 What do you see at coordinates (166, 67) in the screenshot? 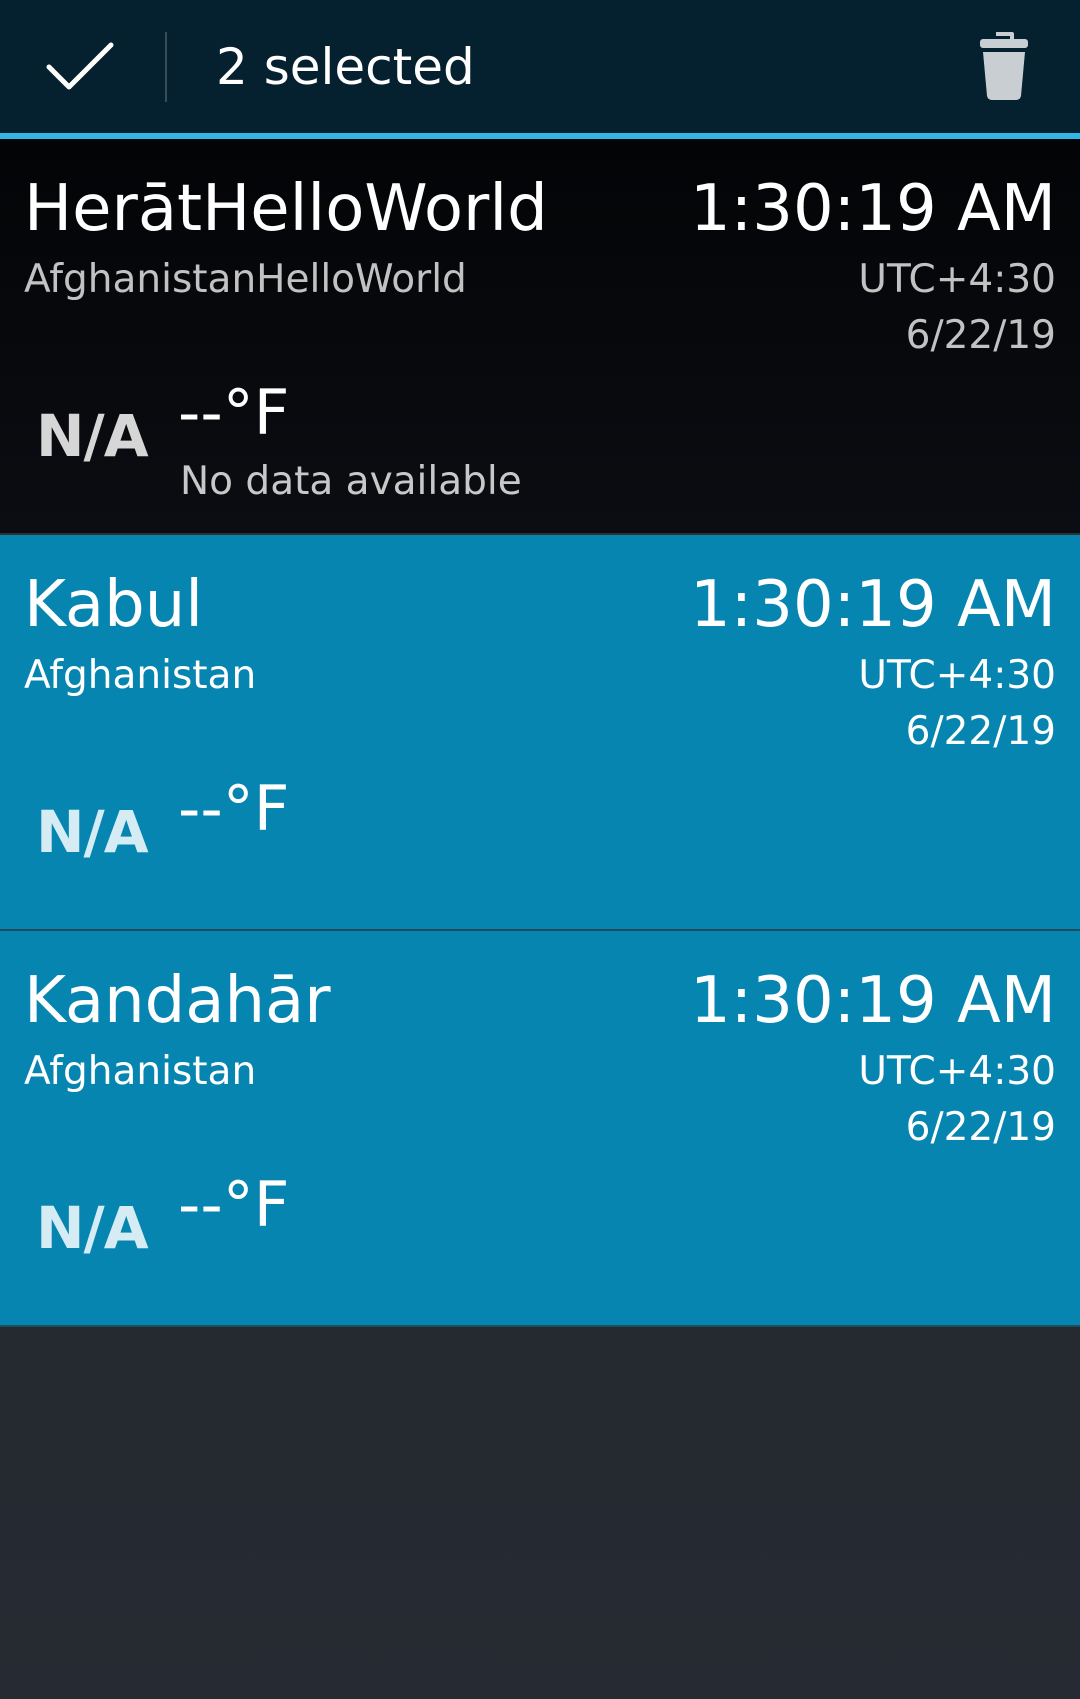
I see `action-bar-divider` at bounding box center [166, 67].